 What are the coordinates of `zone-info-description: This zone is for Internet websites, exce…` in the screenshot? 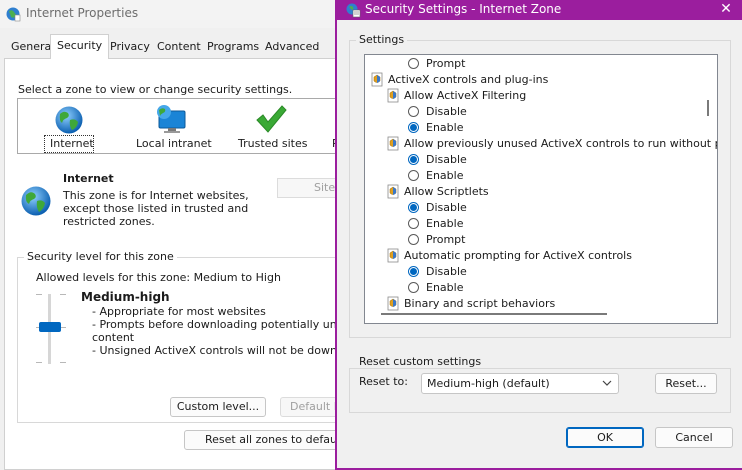 It's located at (156, 208).